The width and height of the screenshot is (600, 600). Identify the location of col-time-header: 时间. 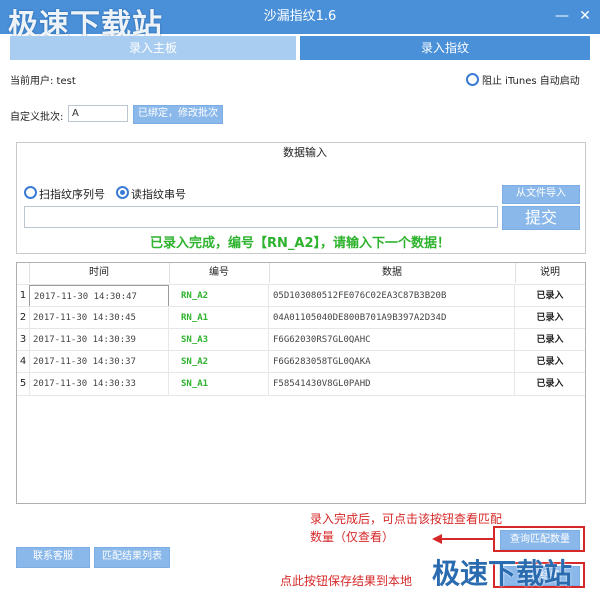
(99, 273).